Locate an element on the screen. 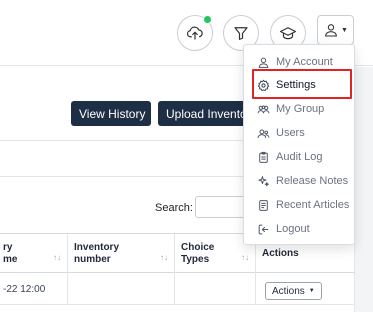 This screenshot has height=312, width=373. clipboard-icon is located at coordinates (263, 157).